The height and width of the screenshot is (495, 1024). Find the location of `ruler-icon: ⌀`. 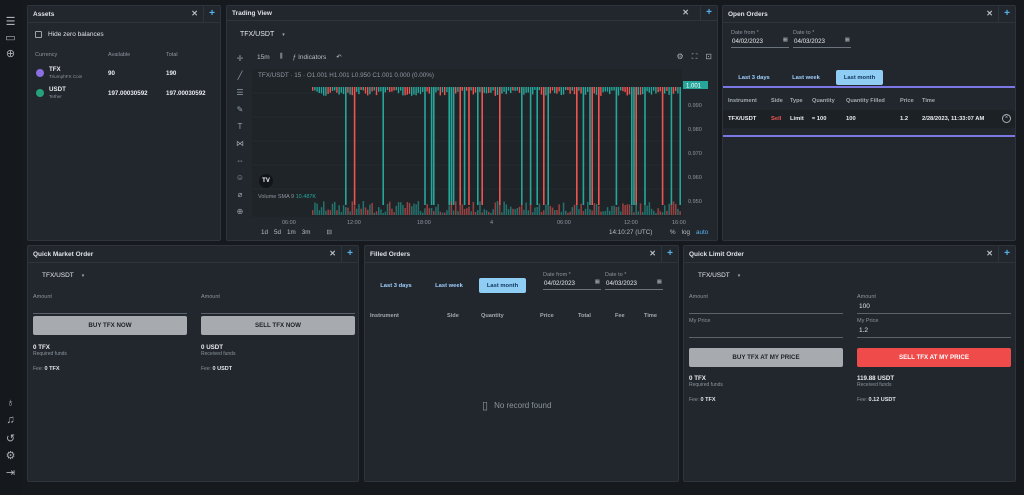

ruler-icon: ⌀ is located at coordinates (240, 194).